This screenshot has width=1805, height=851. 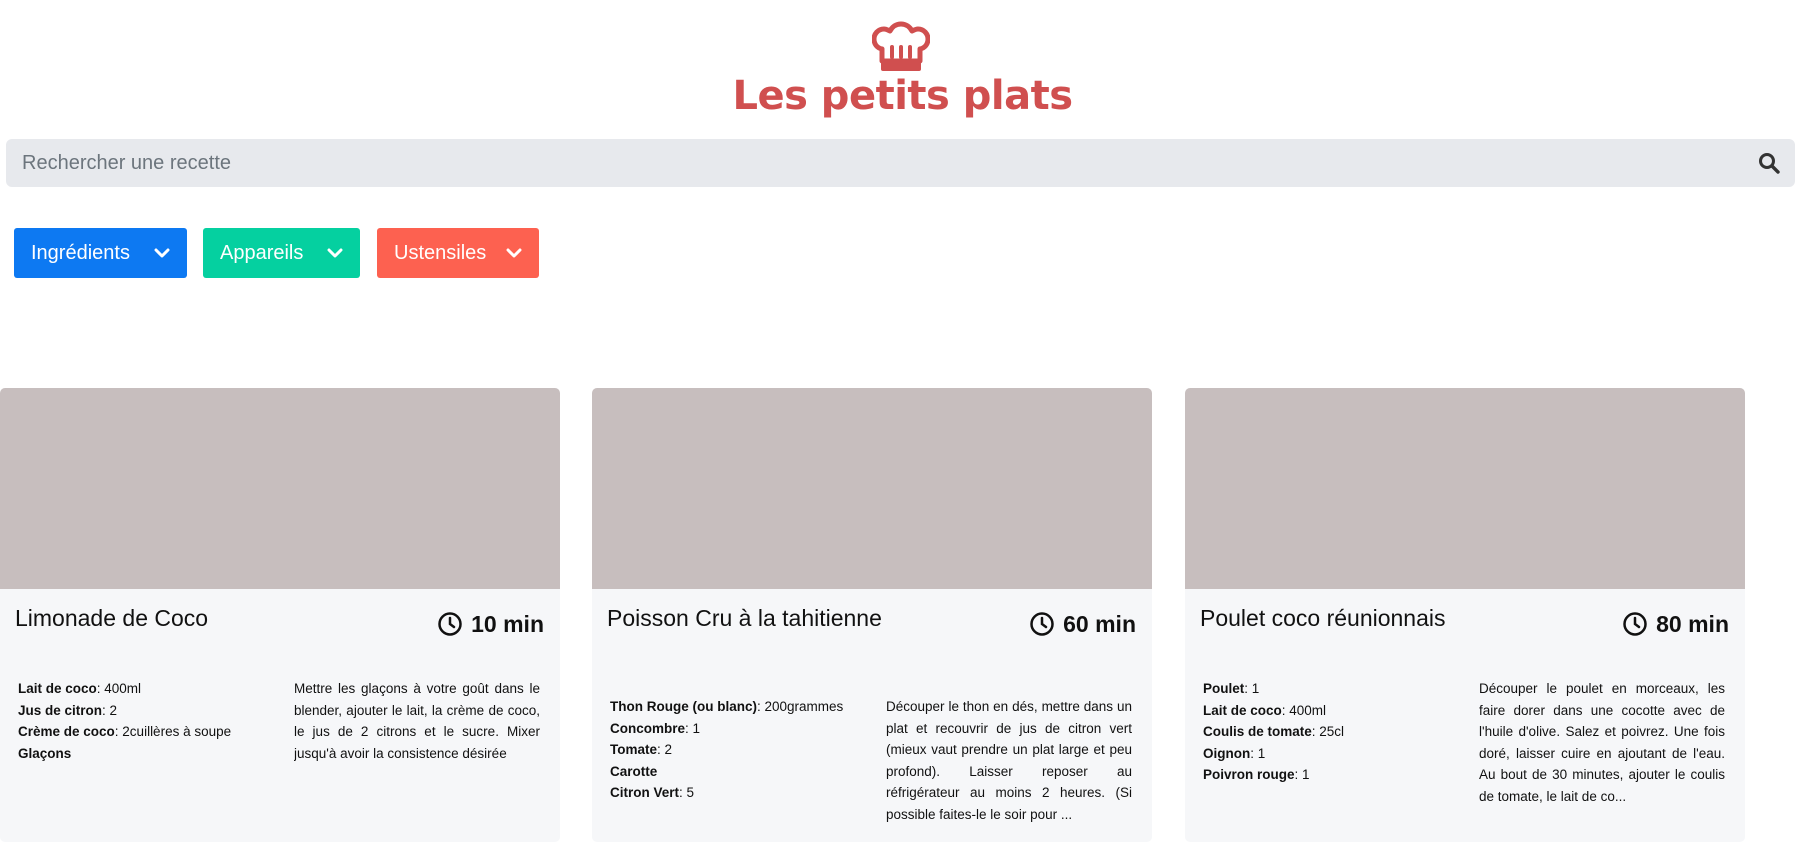 What do you see at coordinates (740, 729) in the screenshot?
I see `ingredient-item: Concombre: 1` at bounding box center [740, 729].